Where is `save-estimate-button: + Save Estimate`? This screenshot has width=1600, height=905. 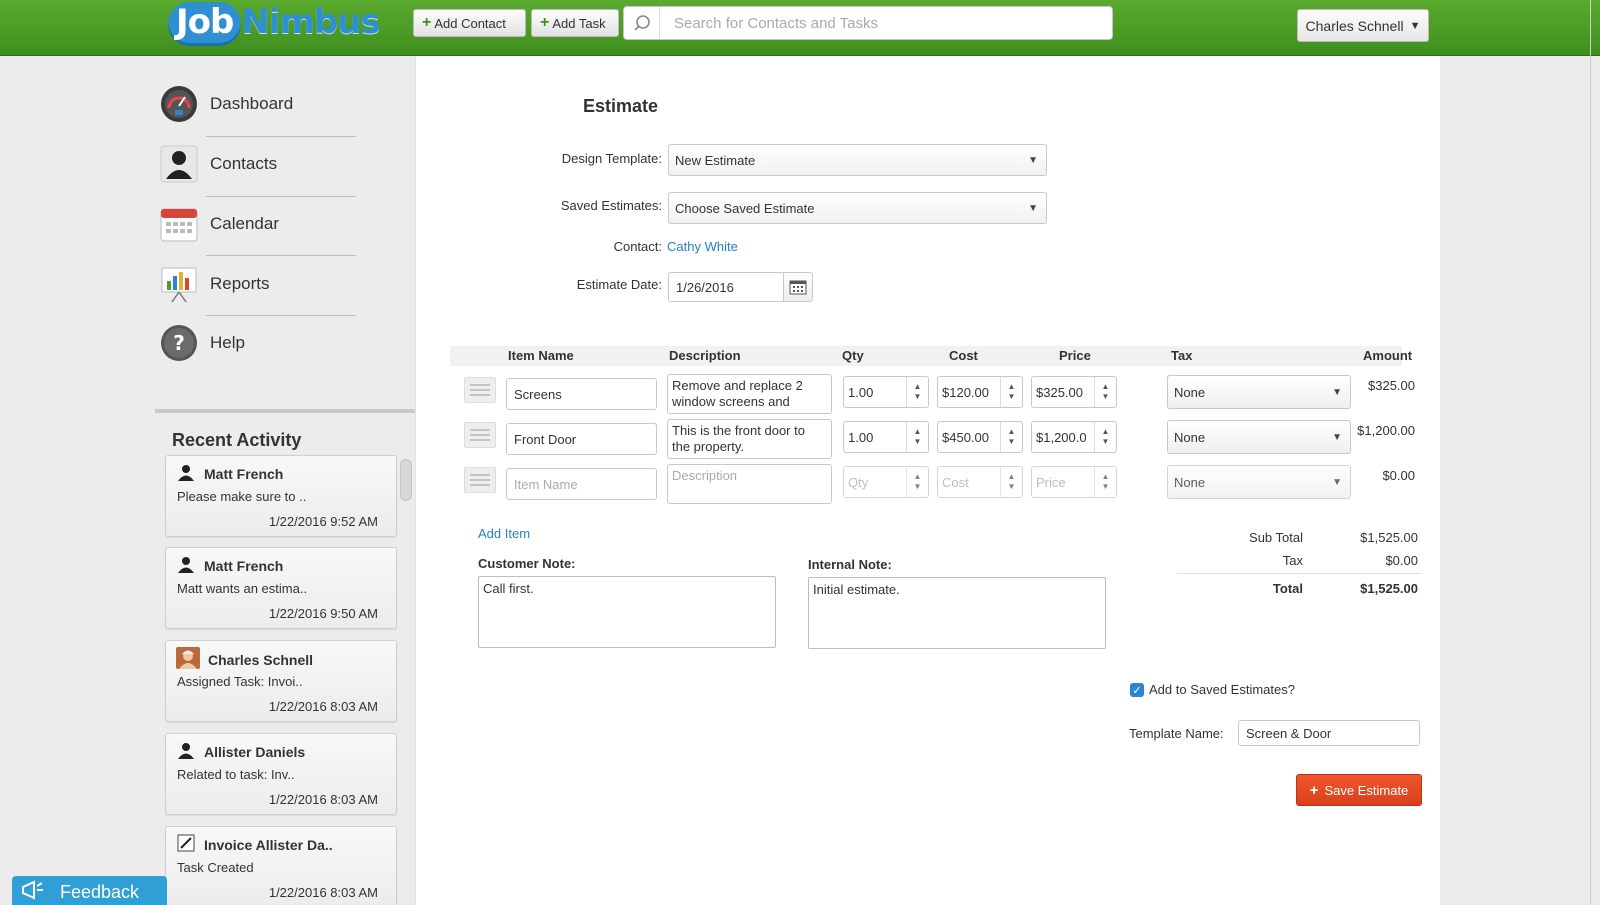 save-estimate-button: + Save Estimate is located at coordinates (1359, 790).